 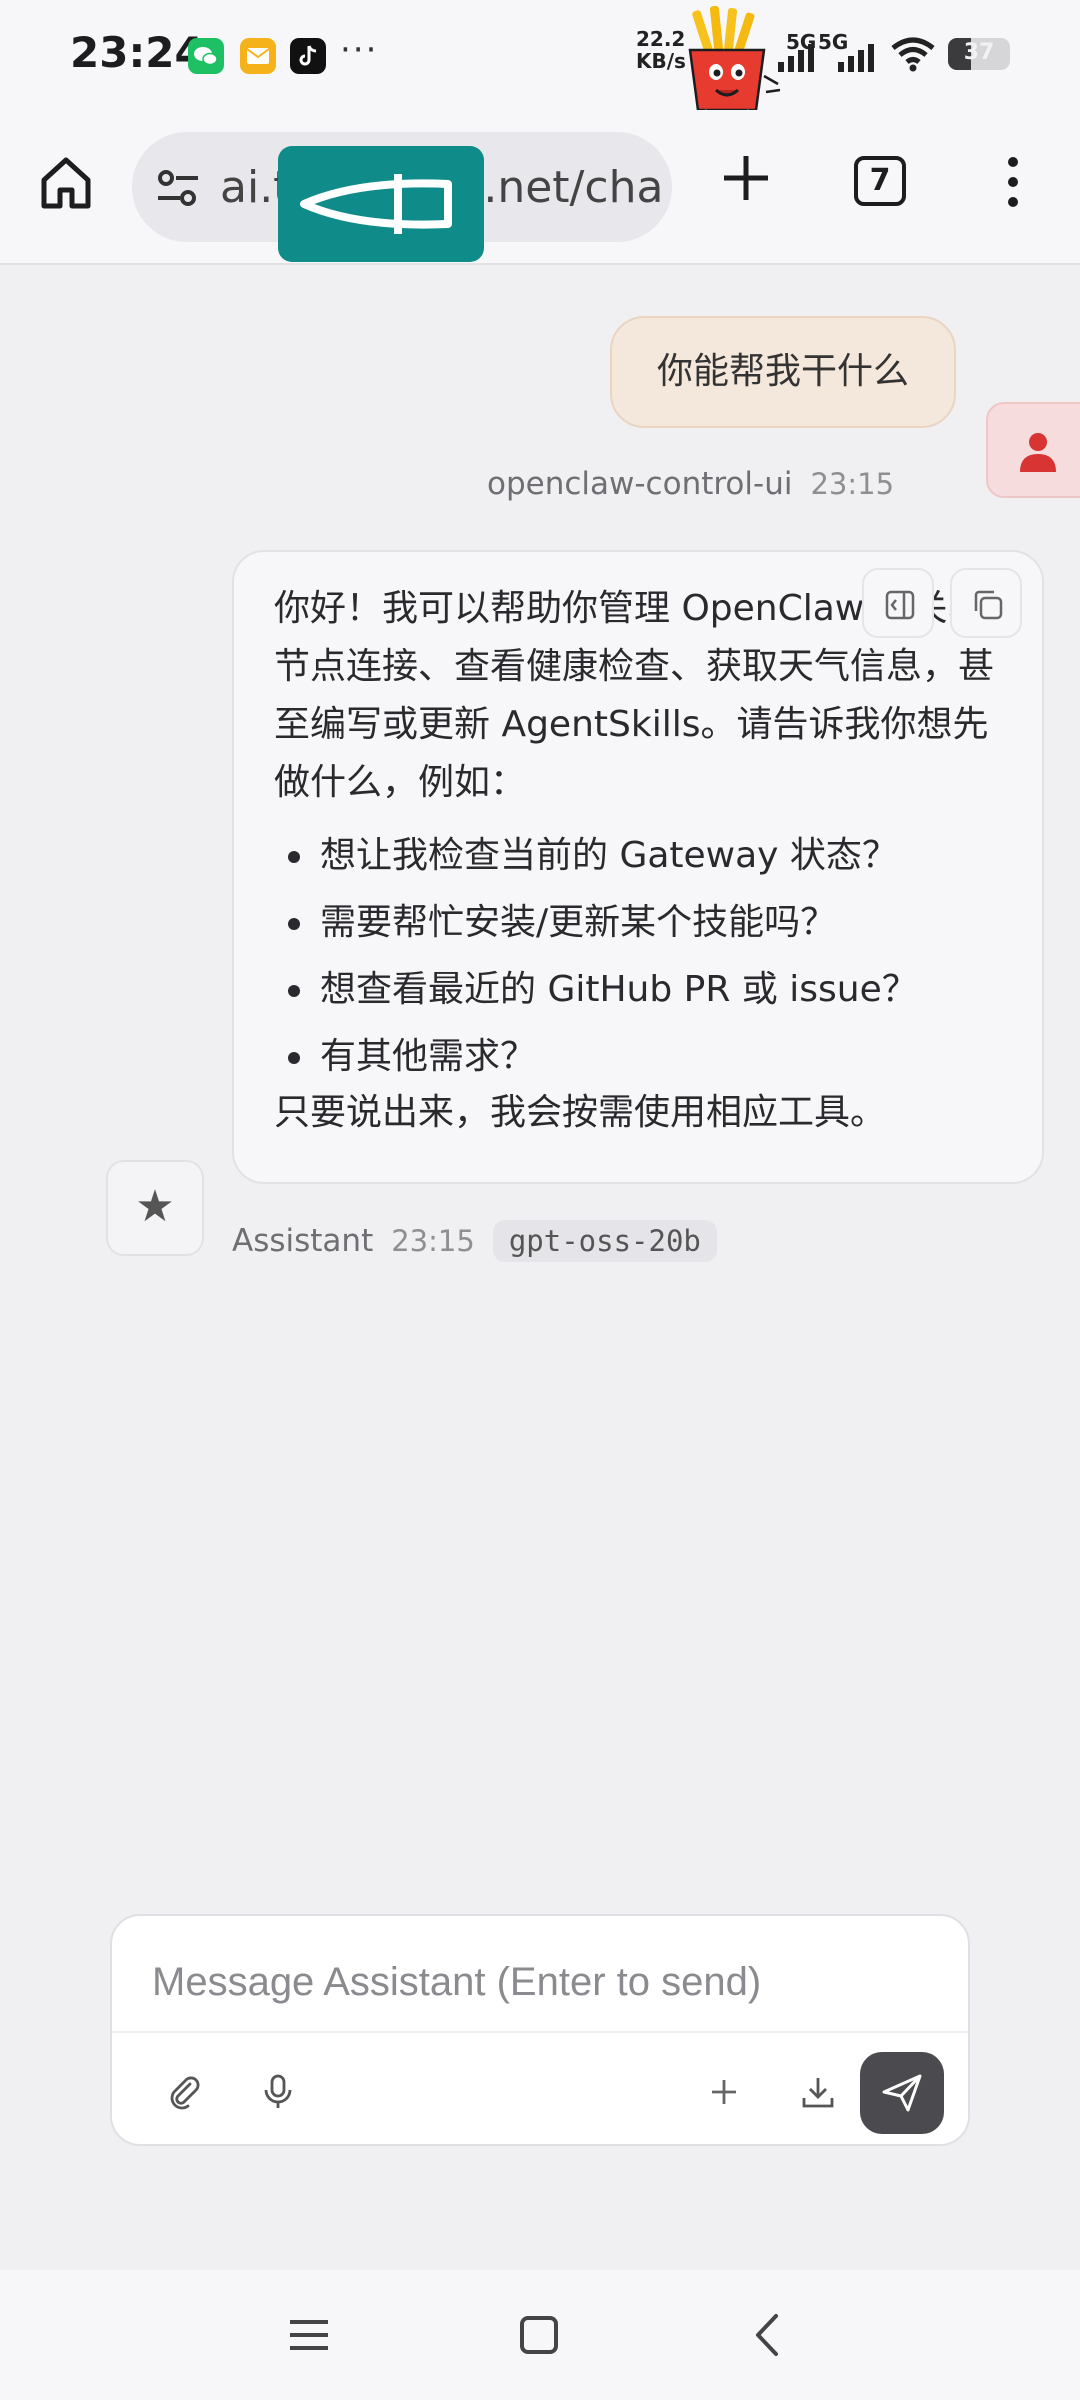 I want to click on battery-level: 37, so click(x=979, y=52).